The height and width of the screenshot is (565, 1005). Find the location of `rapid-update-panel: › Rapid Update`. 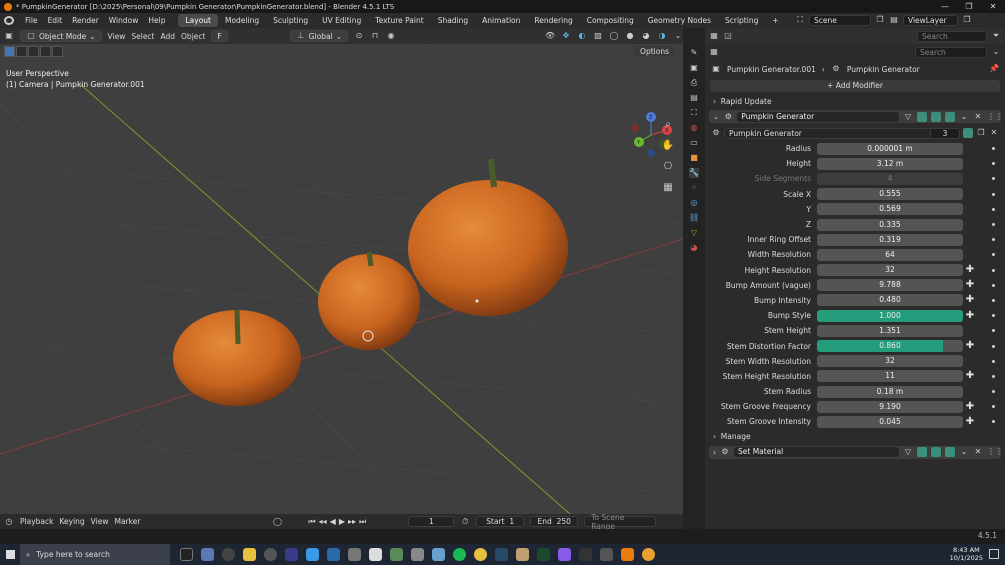

rapid-update-panel: › Rapid Update is located at coordinates (855, 101).